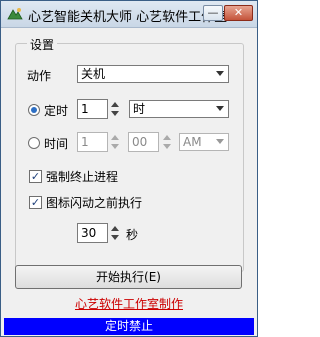  I want to click on seconds-unit-label: 秒, so click(132, 235).